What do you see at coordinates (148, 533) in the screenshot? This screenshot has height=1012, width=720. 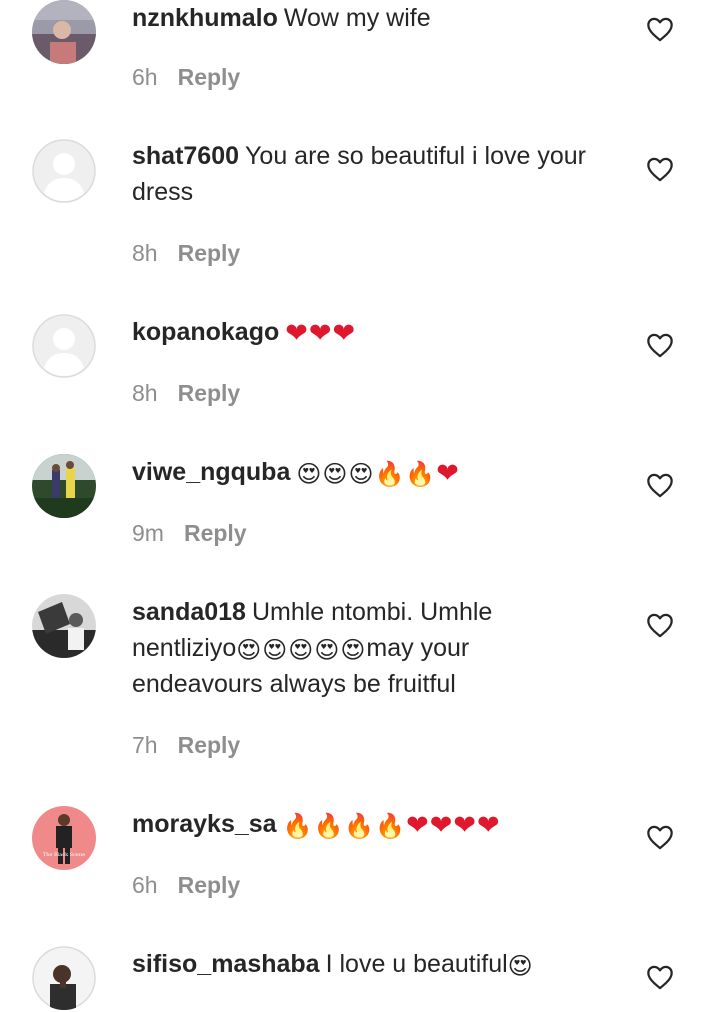 I see `comment-time: 9m` at bounding box center [148, 533].